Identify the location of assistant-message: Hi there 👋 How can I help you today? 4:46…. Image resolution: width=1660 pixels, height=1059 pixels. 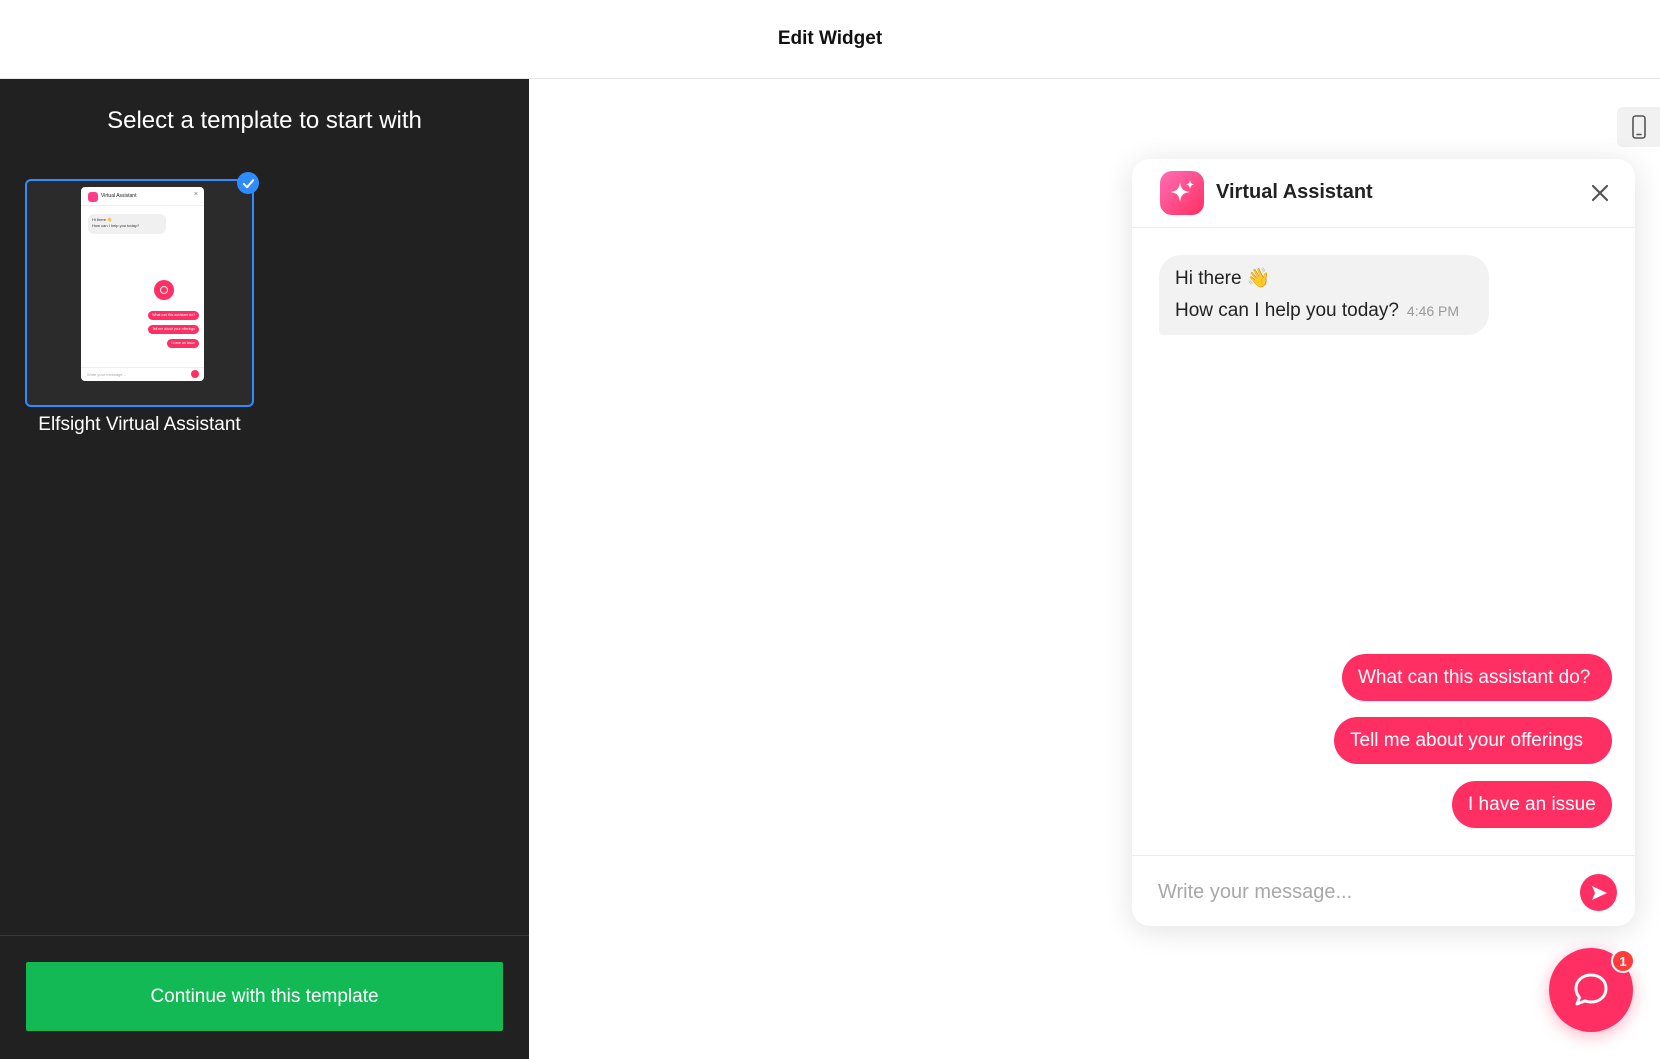
(1324, 295).